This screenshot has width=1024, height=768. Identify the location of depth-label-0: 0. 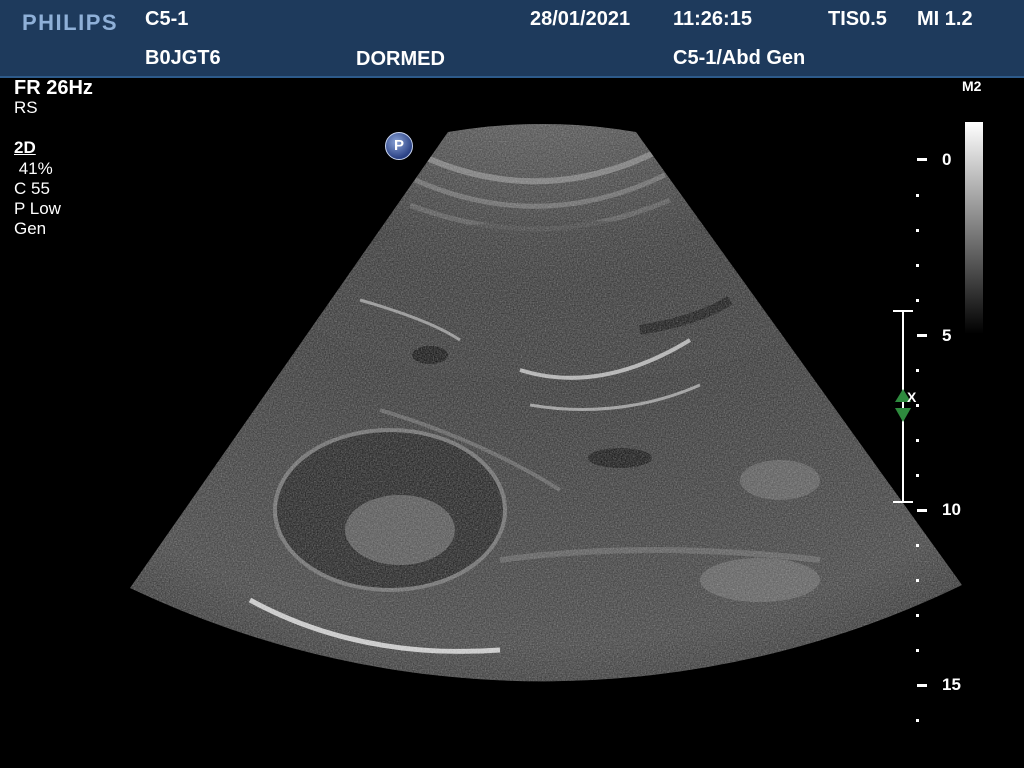
(947, 159).